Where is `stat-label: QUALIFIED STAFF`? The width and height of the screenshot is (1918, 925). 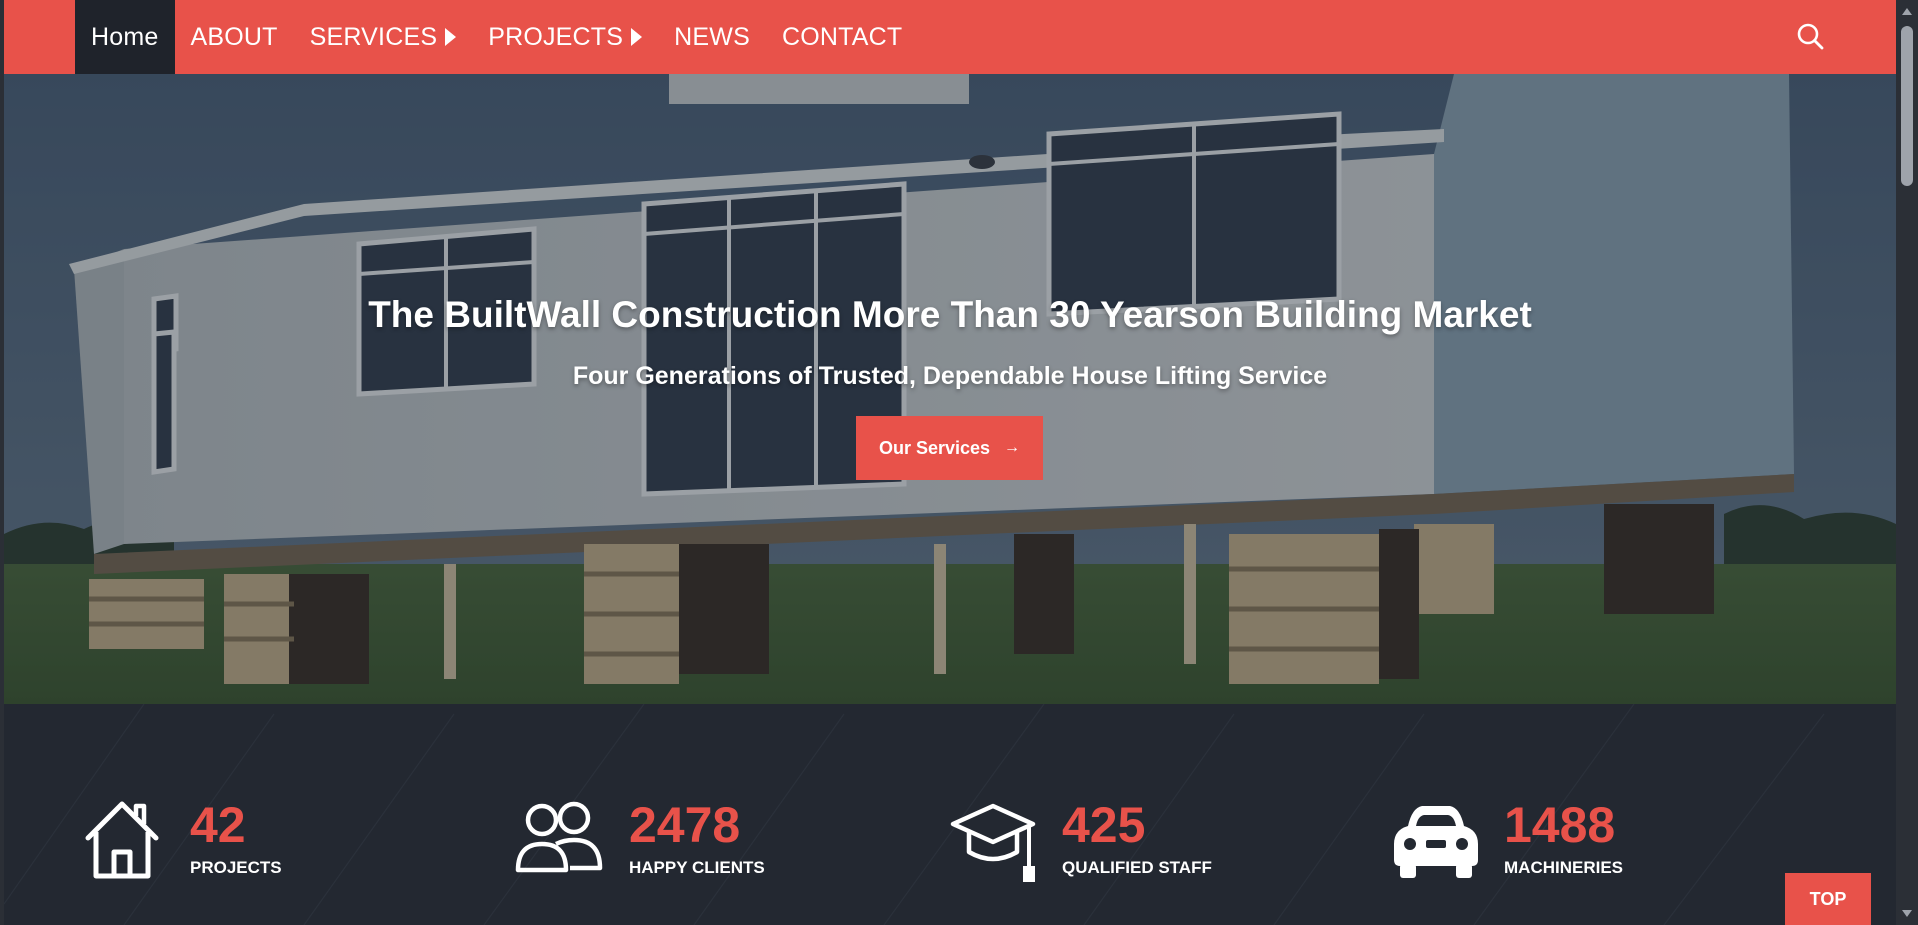 stat-label: QUALIFIED STAFF is located at coordinates (1137, 867).